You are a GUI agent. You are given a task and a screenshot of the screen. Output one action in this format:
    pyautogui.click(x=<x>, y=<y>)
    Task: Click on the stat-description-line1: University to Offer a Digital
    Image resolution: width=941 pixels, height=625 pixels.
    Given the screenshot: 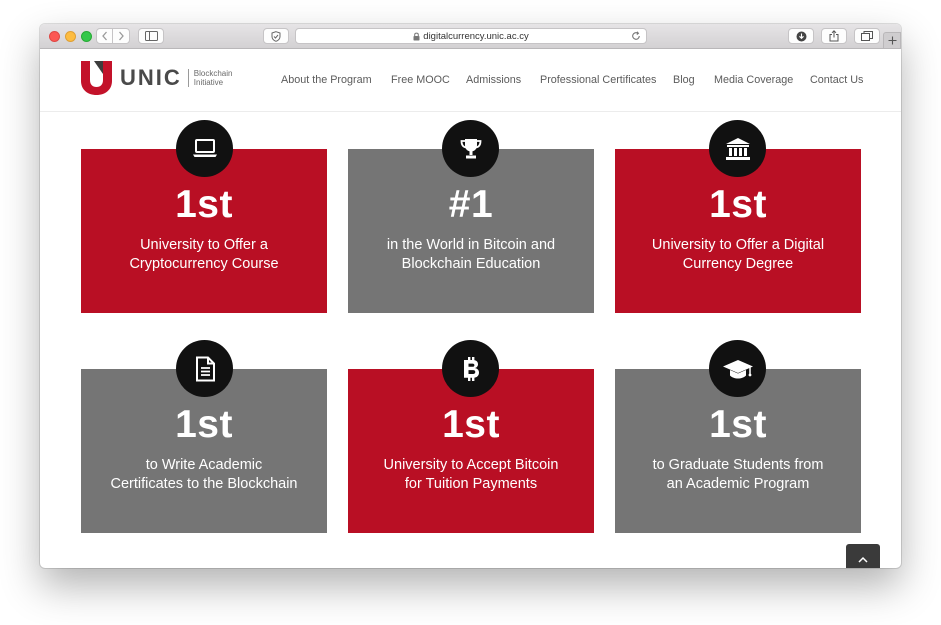 What is the action you would take?
    pyautogui.click(x=738, y=245)
    